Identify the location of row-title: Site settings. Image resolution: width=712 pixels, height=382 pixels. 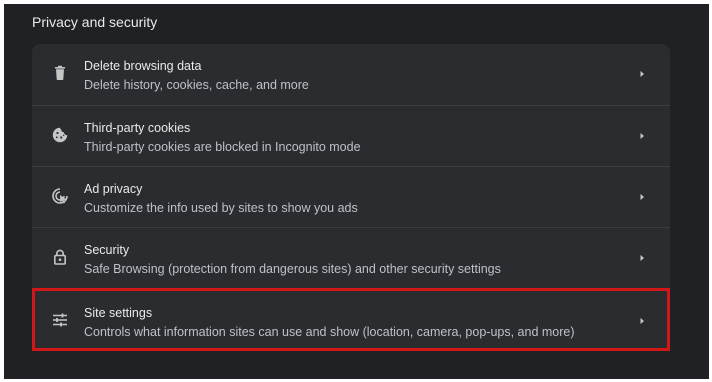
(118, 313).